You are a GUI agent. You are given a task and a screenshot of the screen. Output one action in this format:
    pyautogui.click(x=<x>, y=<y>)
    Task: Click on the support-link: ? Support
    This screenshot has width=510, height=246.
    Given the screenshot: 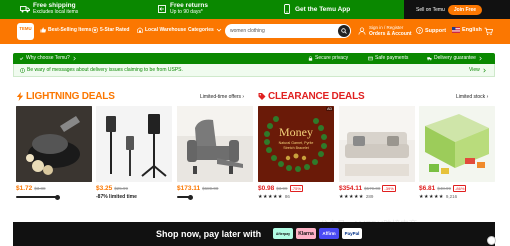 What is the action you would take?
    pyautogui.click(x=431, y=30)
    